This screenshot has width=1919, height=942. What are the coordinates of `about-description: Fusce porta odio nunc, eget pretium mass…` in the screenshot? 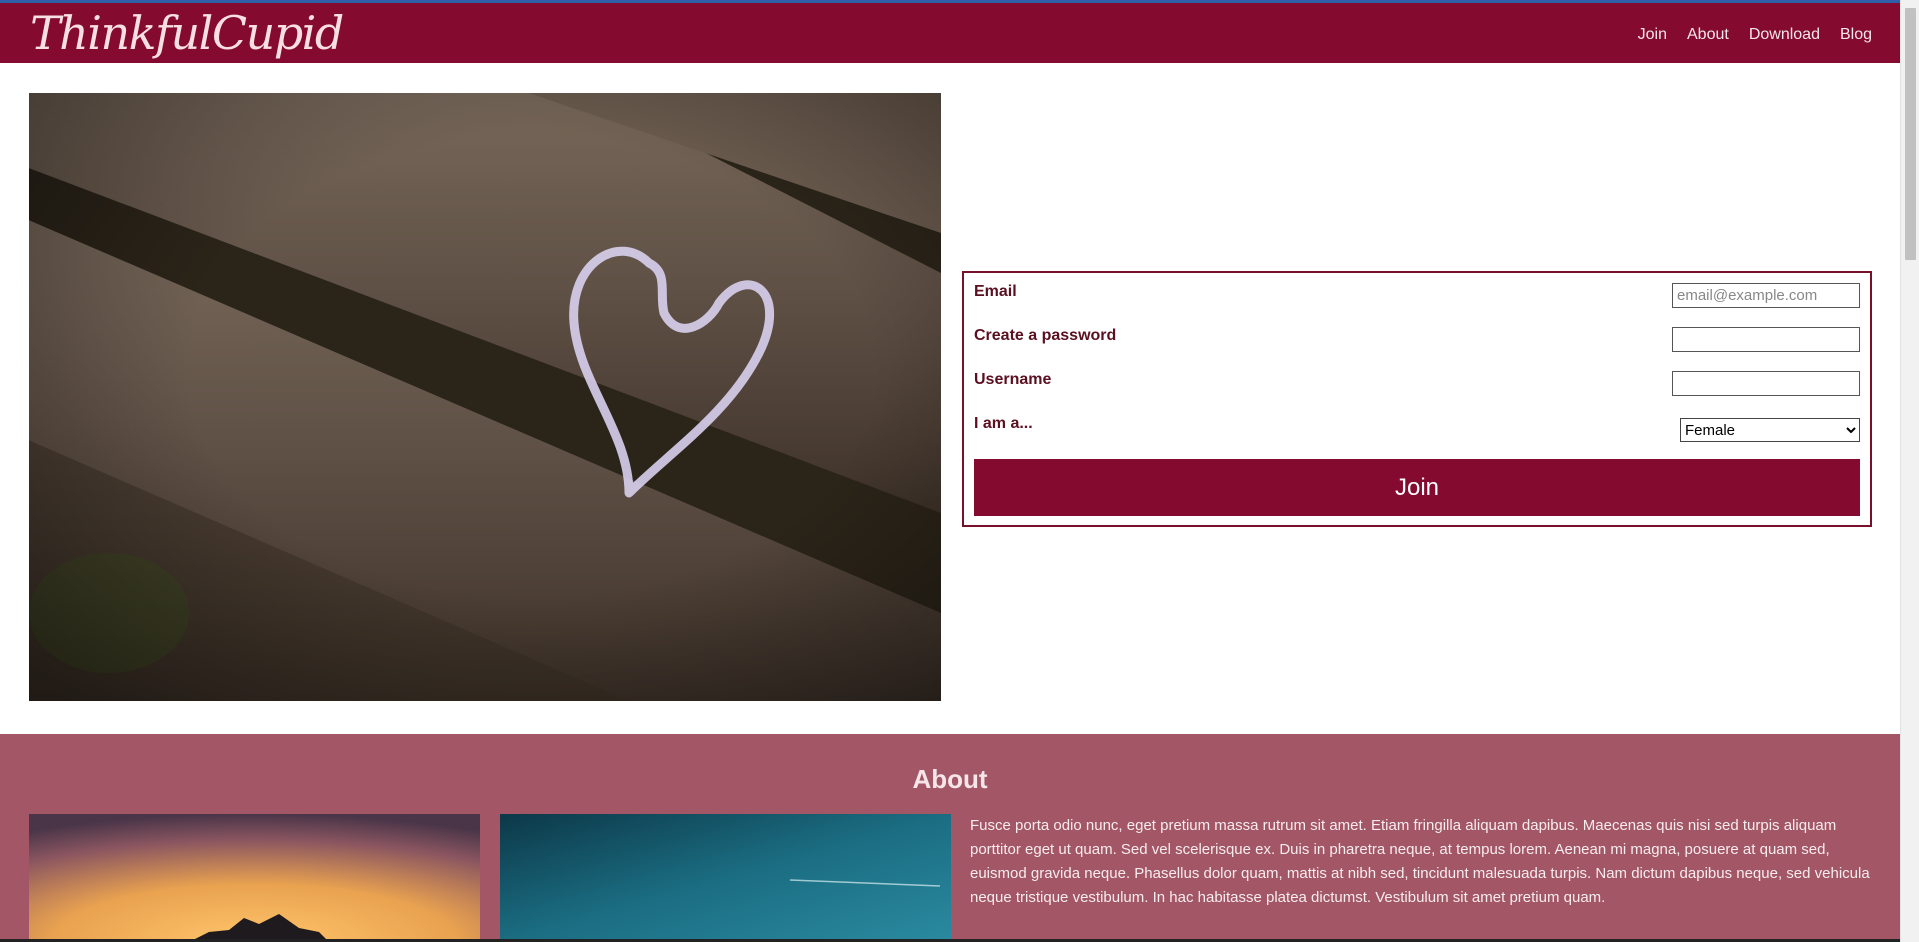 It's located at (1420, 861).